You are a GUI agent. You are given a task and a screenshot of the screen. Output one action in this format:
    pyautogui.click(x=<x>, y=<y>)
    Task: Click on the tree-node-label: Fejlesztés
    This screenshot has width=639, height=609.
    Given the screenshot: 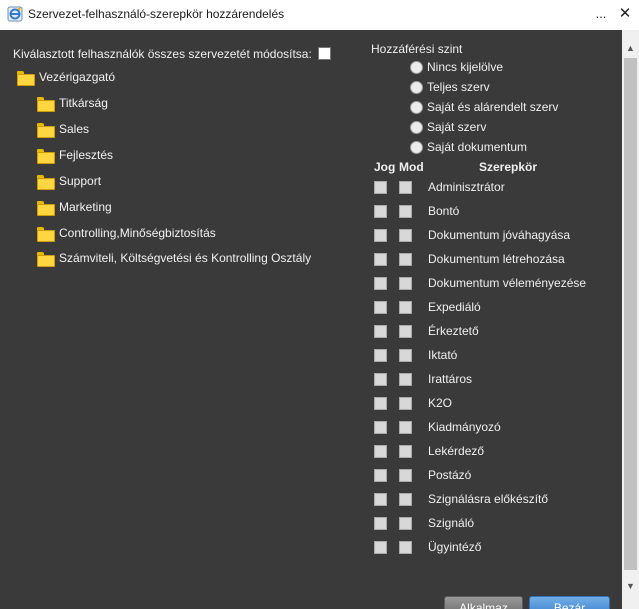 What is the action you would take?
    pyautogui.click(x=86, y=155)
    